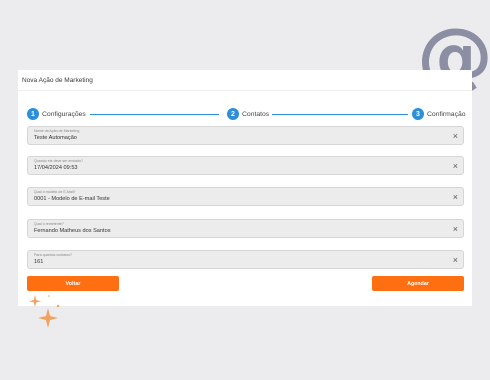 The height and width of the screenshot is (380, 490). I want to click on field-value: 0001 - Modelo de E-mail Teste, so click(72, 199).